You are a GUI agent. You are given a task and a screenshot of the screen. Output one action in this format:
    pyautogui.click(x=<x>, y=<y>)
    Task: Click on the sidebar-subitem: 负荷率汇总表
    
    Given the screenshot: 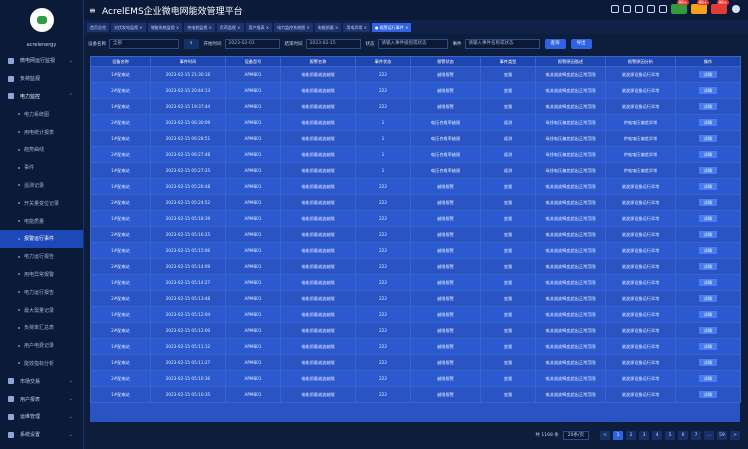 What is the action you would take?
    pyautogui.click(x=41, y=328)
    